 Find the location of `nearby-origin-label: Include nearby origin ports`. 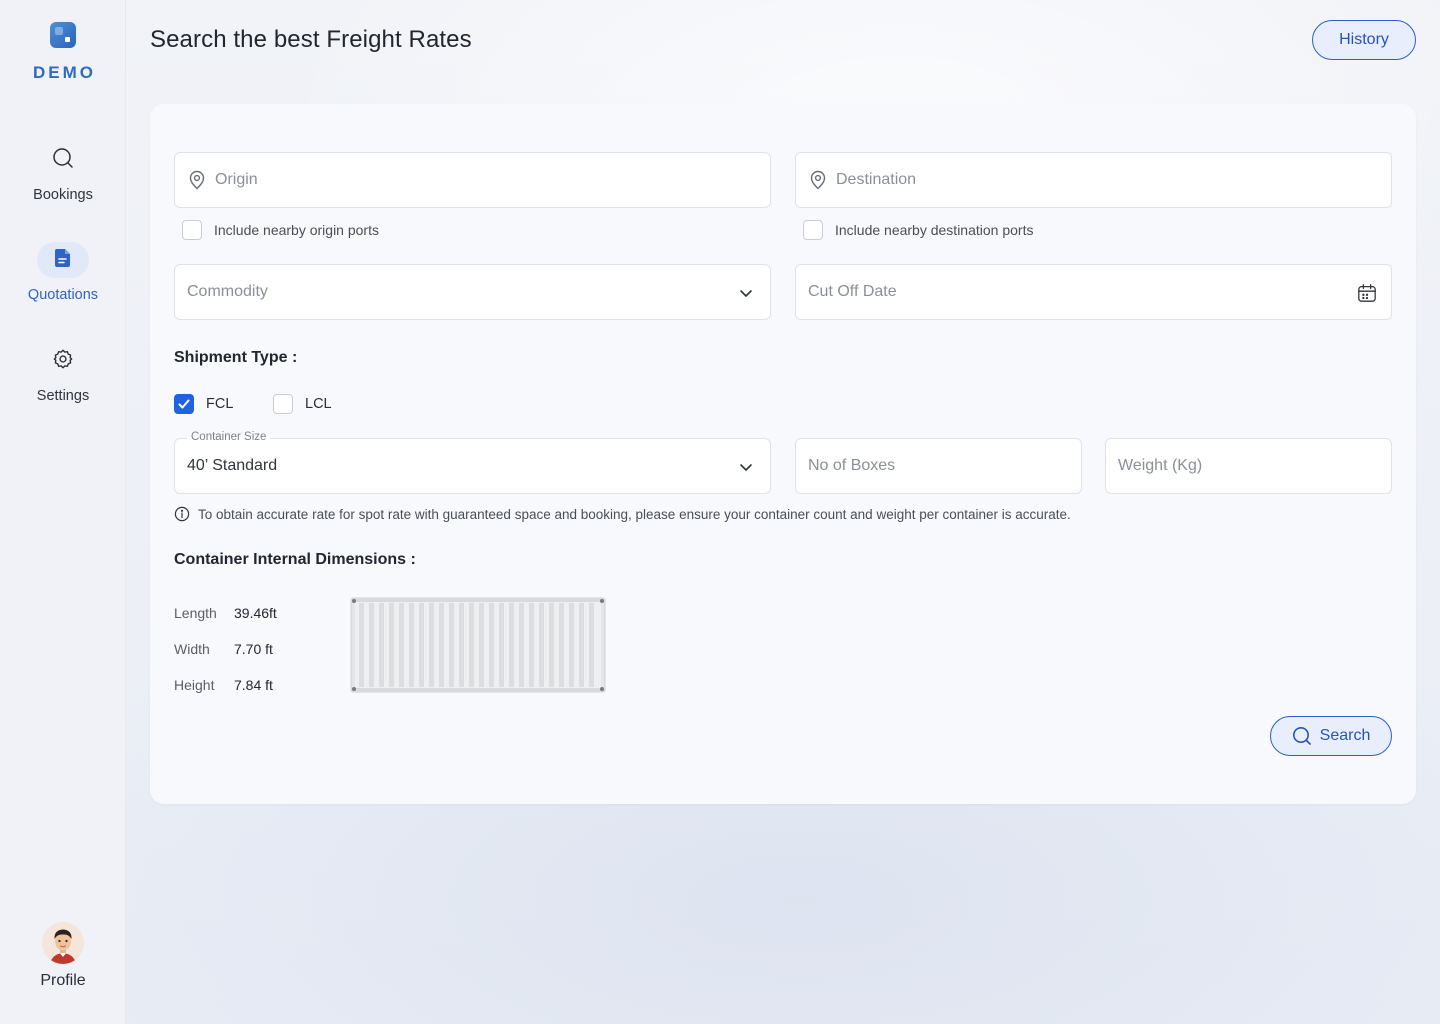

nearby-origin-label: Include nearby origin ports is located at coordinates (296, 230).